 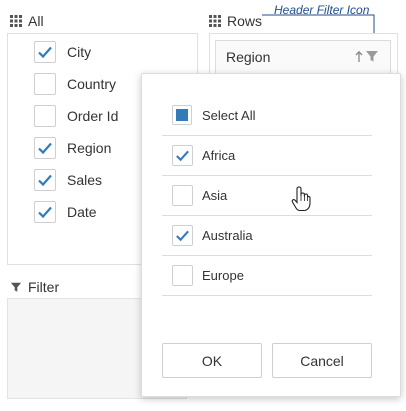 What do you see at coordinates (227, 235) in the screenshot?
I see `filter-item-label: Australia` at bounding box center [227, 235].